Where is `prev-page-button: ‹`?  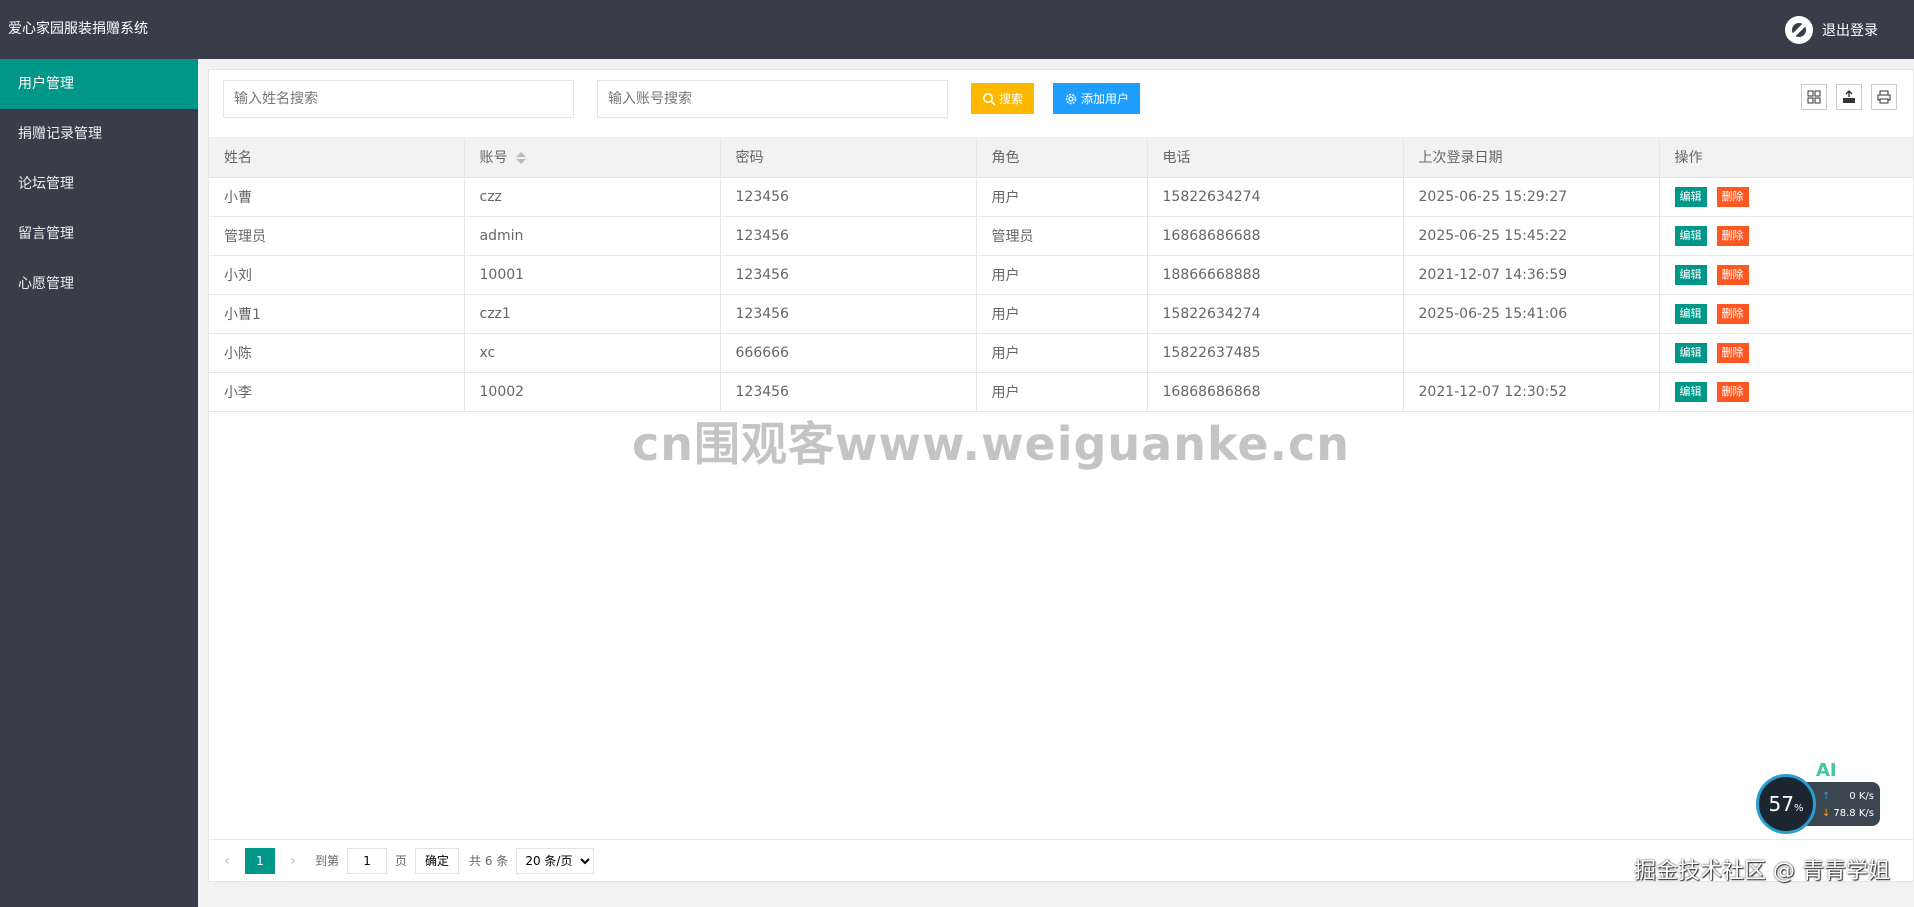 prev-page-button: ‹ is located at coordinates (227, 861).